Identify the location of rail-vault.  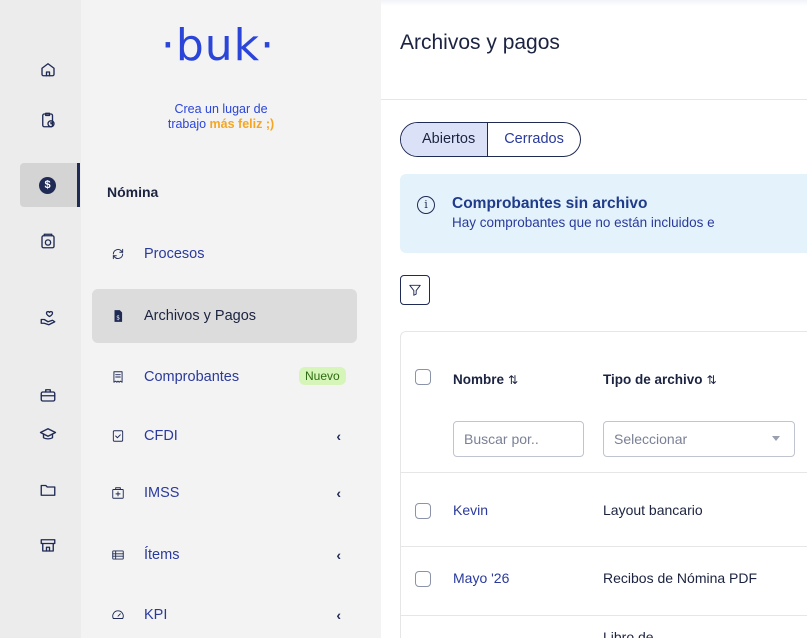
(50, 241).